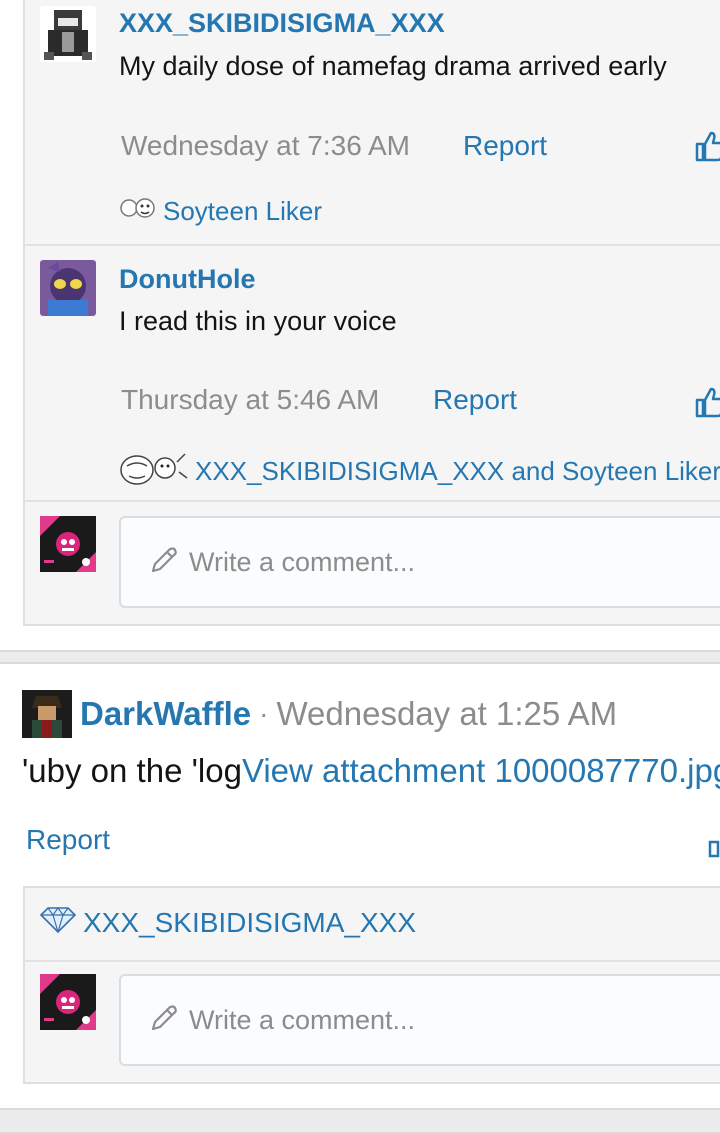 Image resolution: width=720 pixels, height=1134 pixels. I want to click on likes-text: Soyteen Liker, so click(242, 211).